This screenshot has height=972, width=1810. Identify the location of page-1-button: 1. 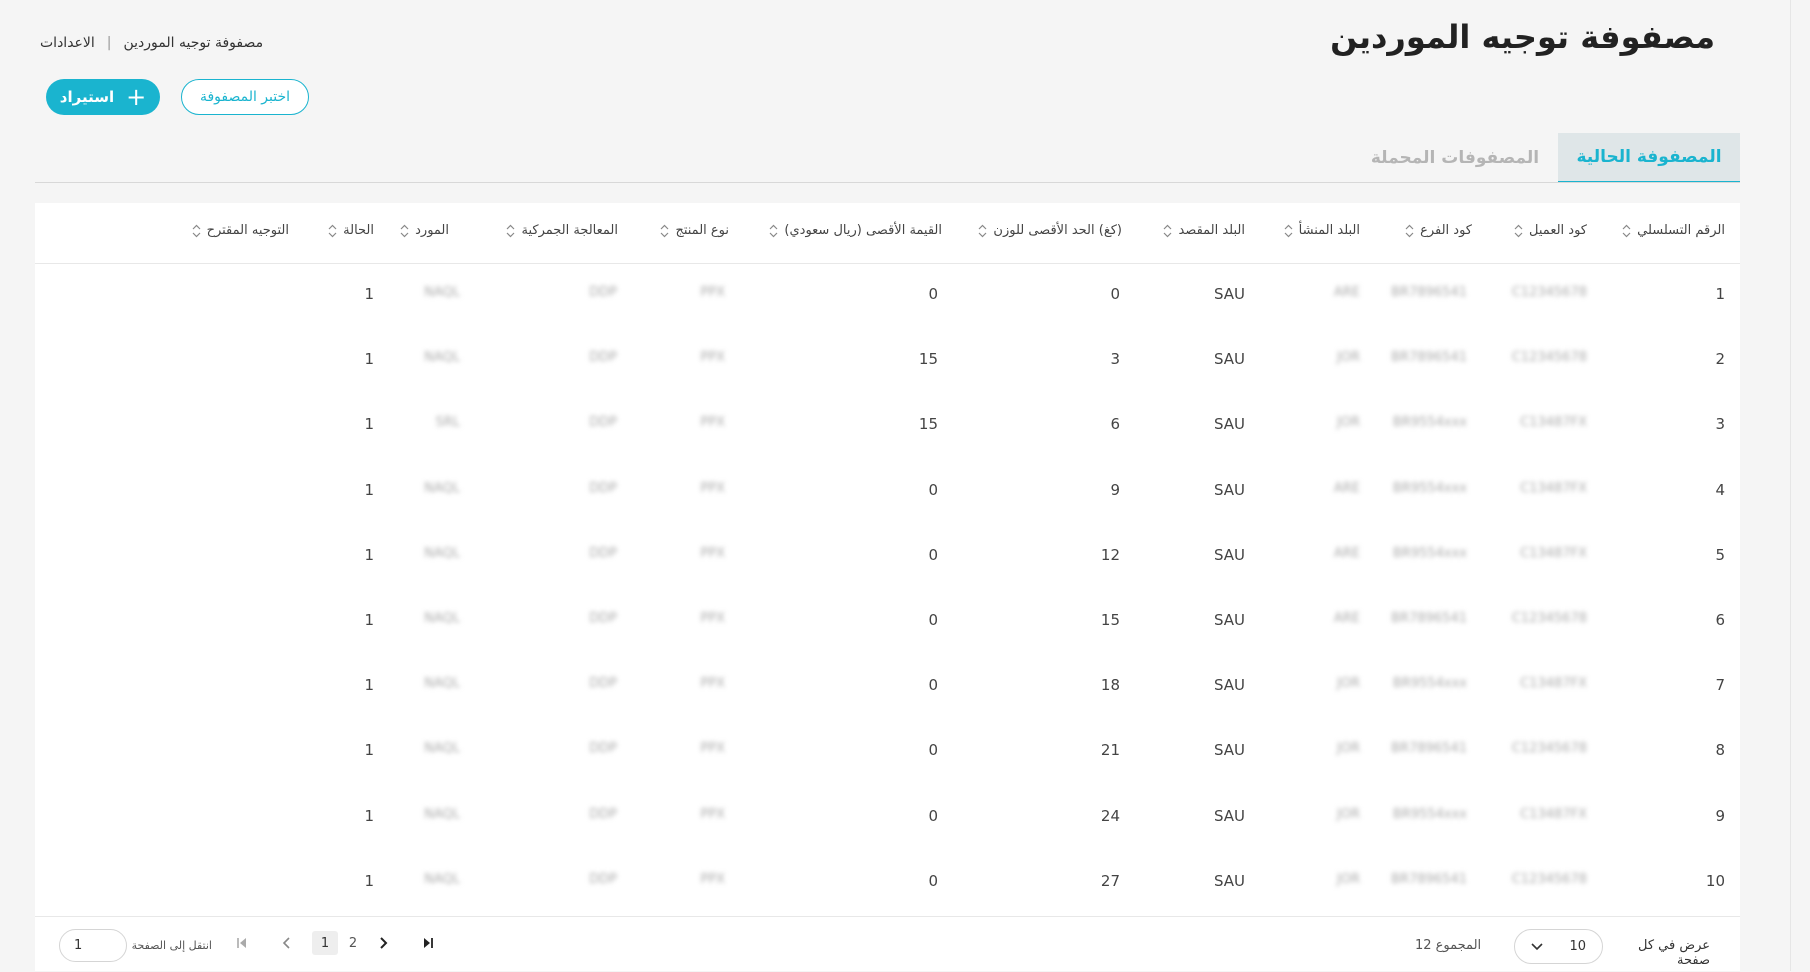
(325, 943).